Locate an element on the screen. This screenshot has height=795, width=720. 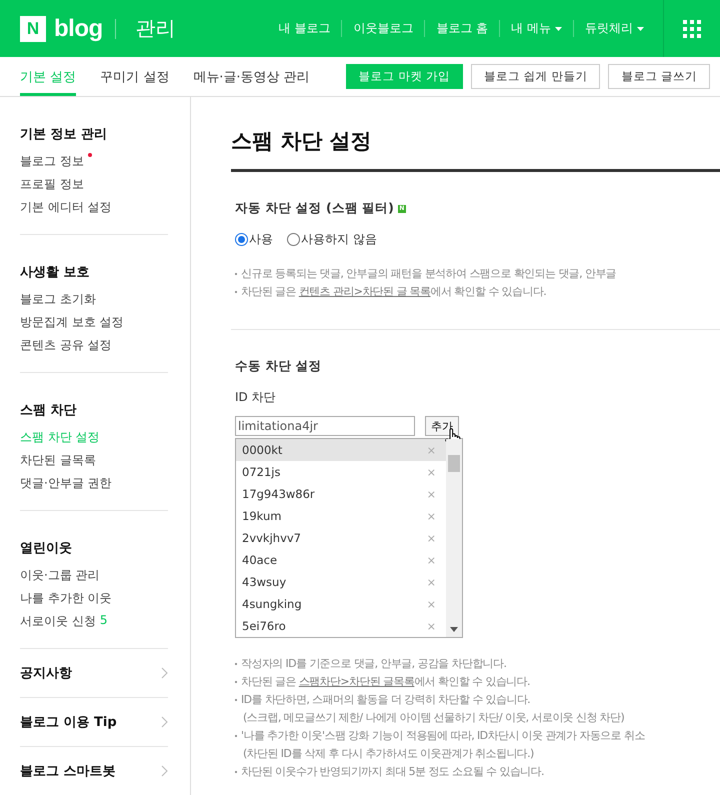
sidebar-heading: 기본 정보 관리 is located at coordinates (64, 134).